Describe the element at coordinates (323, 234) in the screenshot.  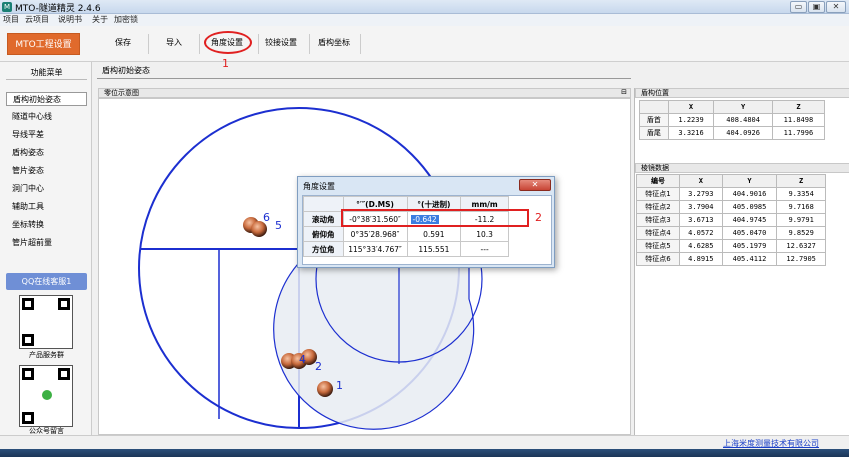
I see `row-header: 俯仰角` at that location.